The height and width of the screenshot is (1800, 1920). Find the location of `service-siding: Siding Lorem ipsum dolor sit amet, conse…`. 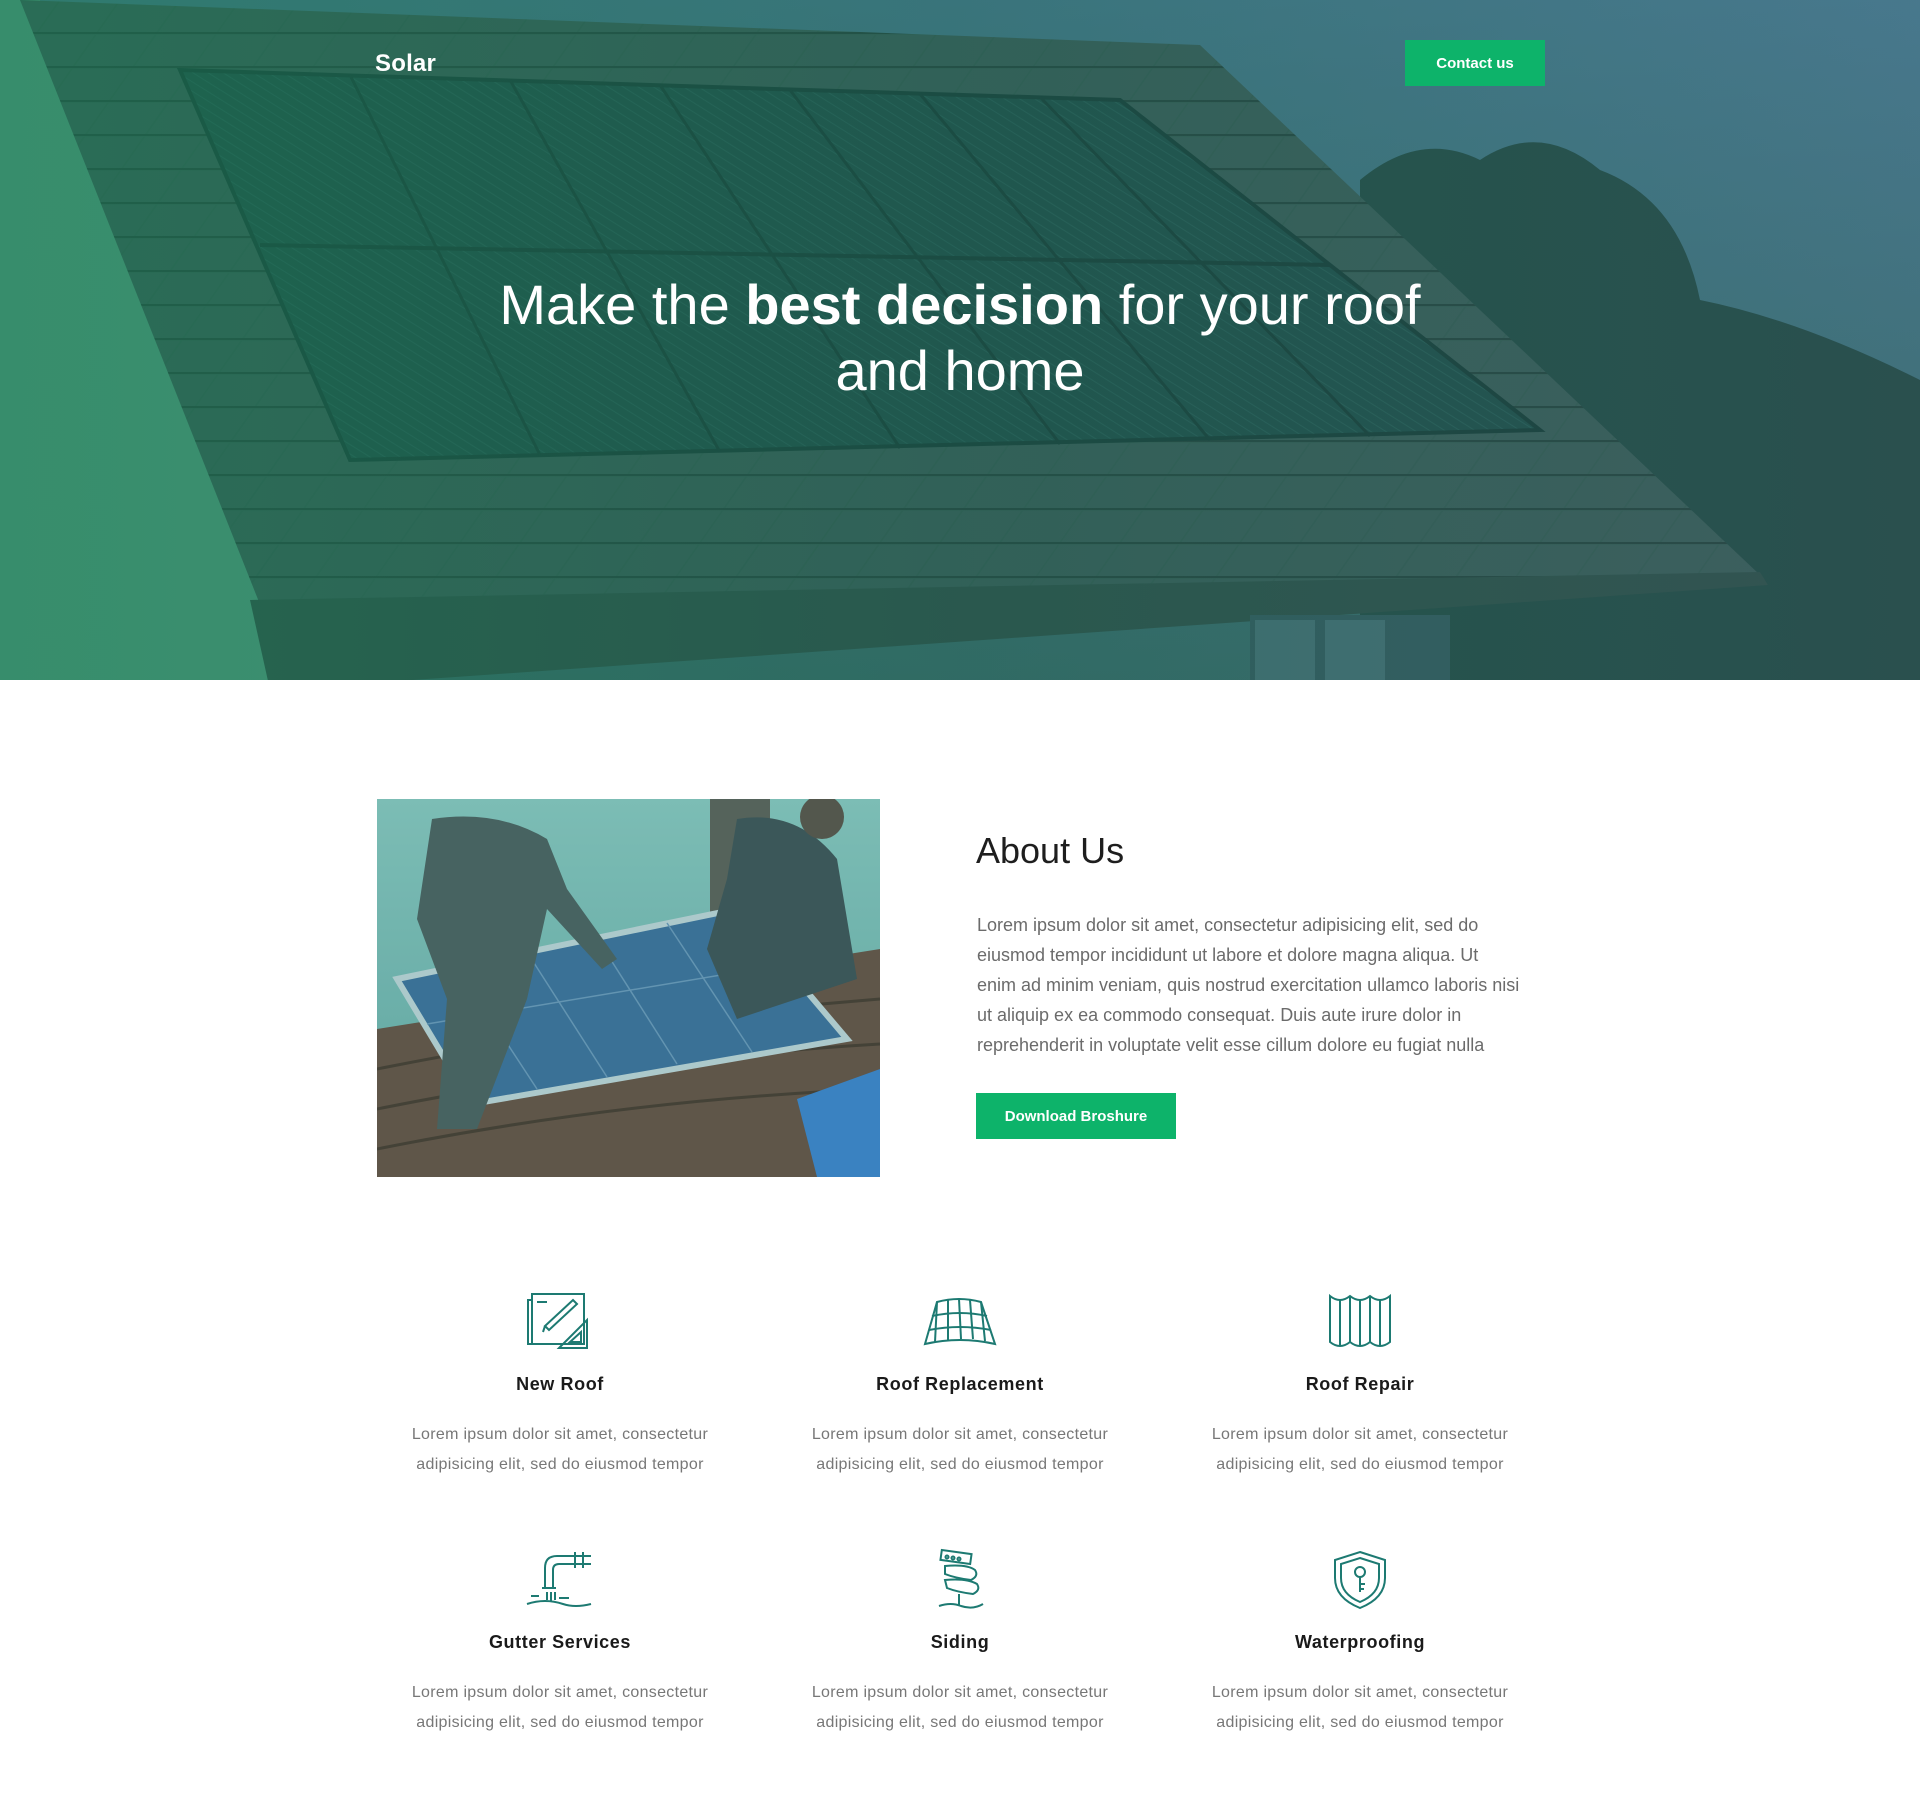

service-siding: Siding Lorem ipsum dolor sit amet, conse… is located at coordinates (960, 1643).